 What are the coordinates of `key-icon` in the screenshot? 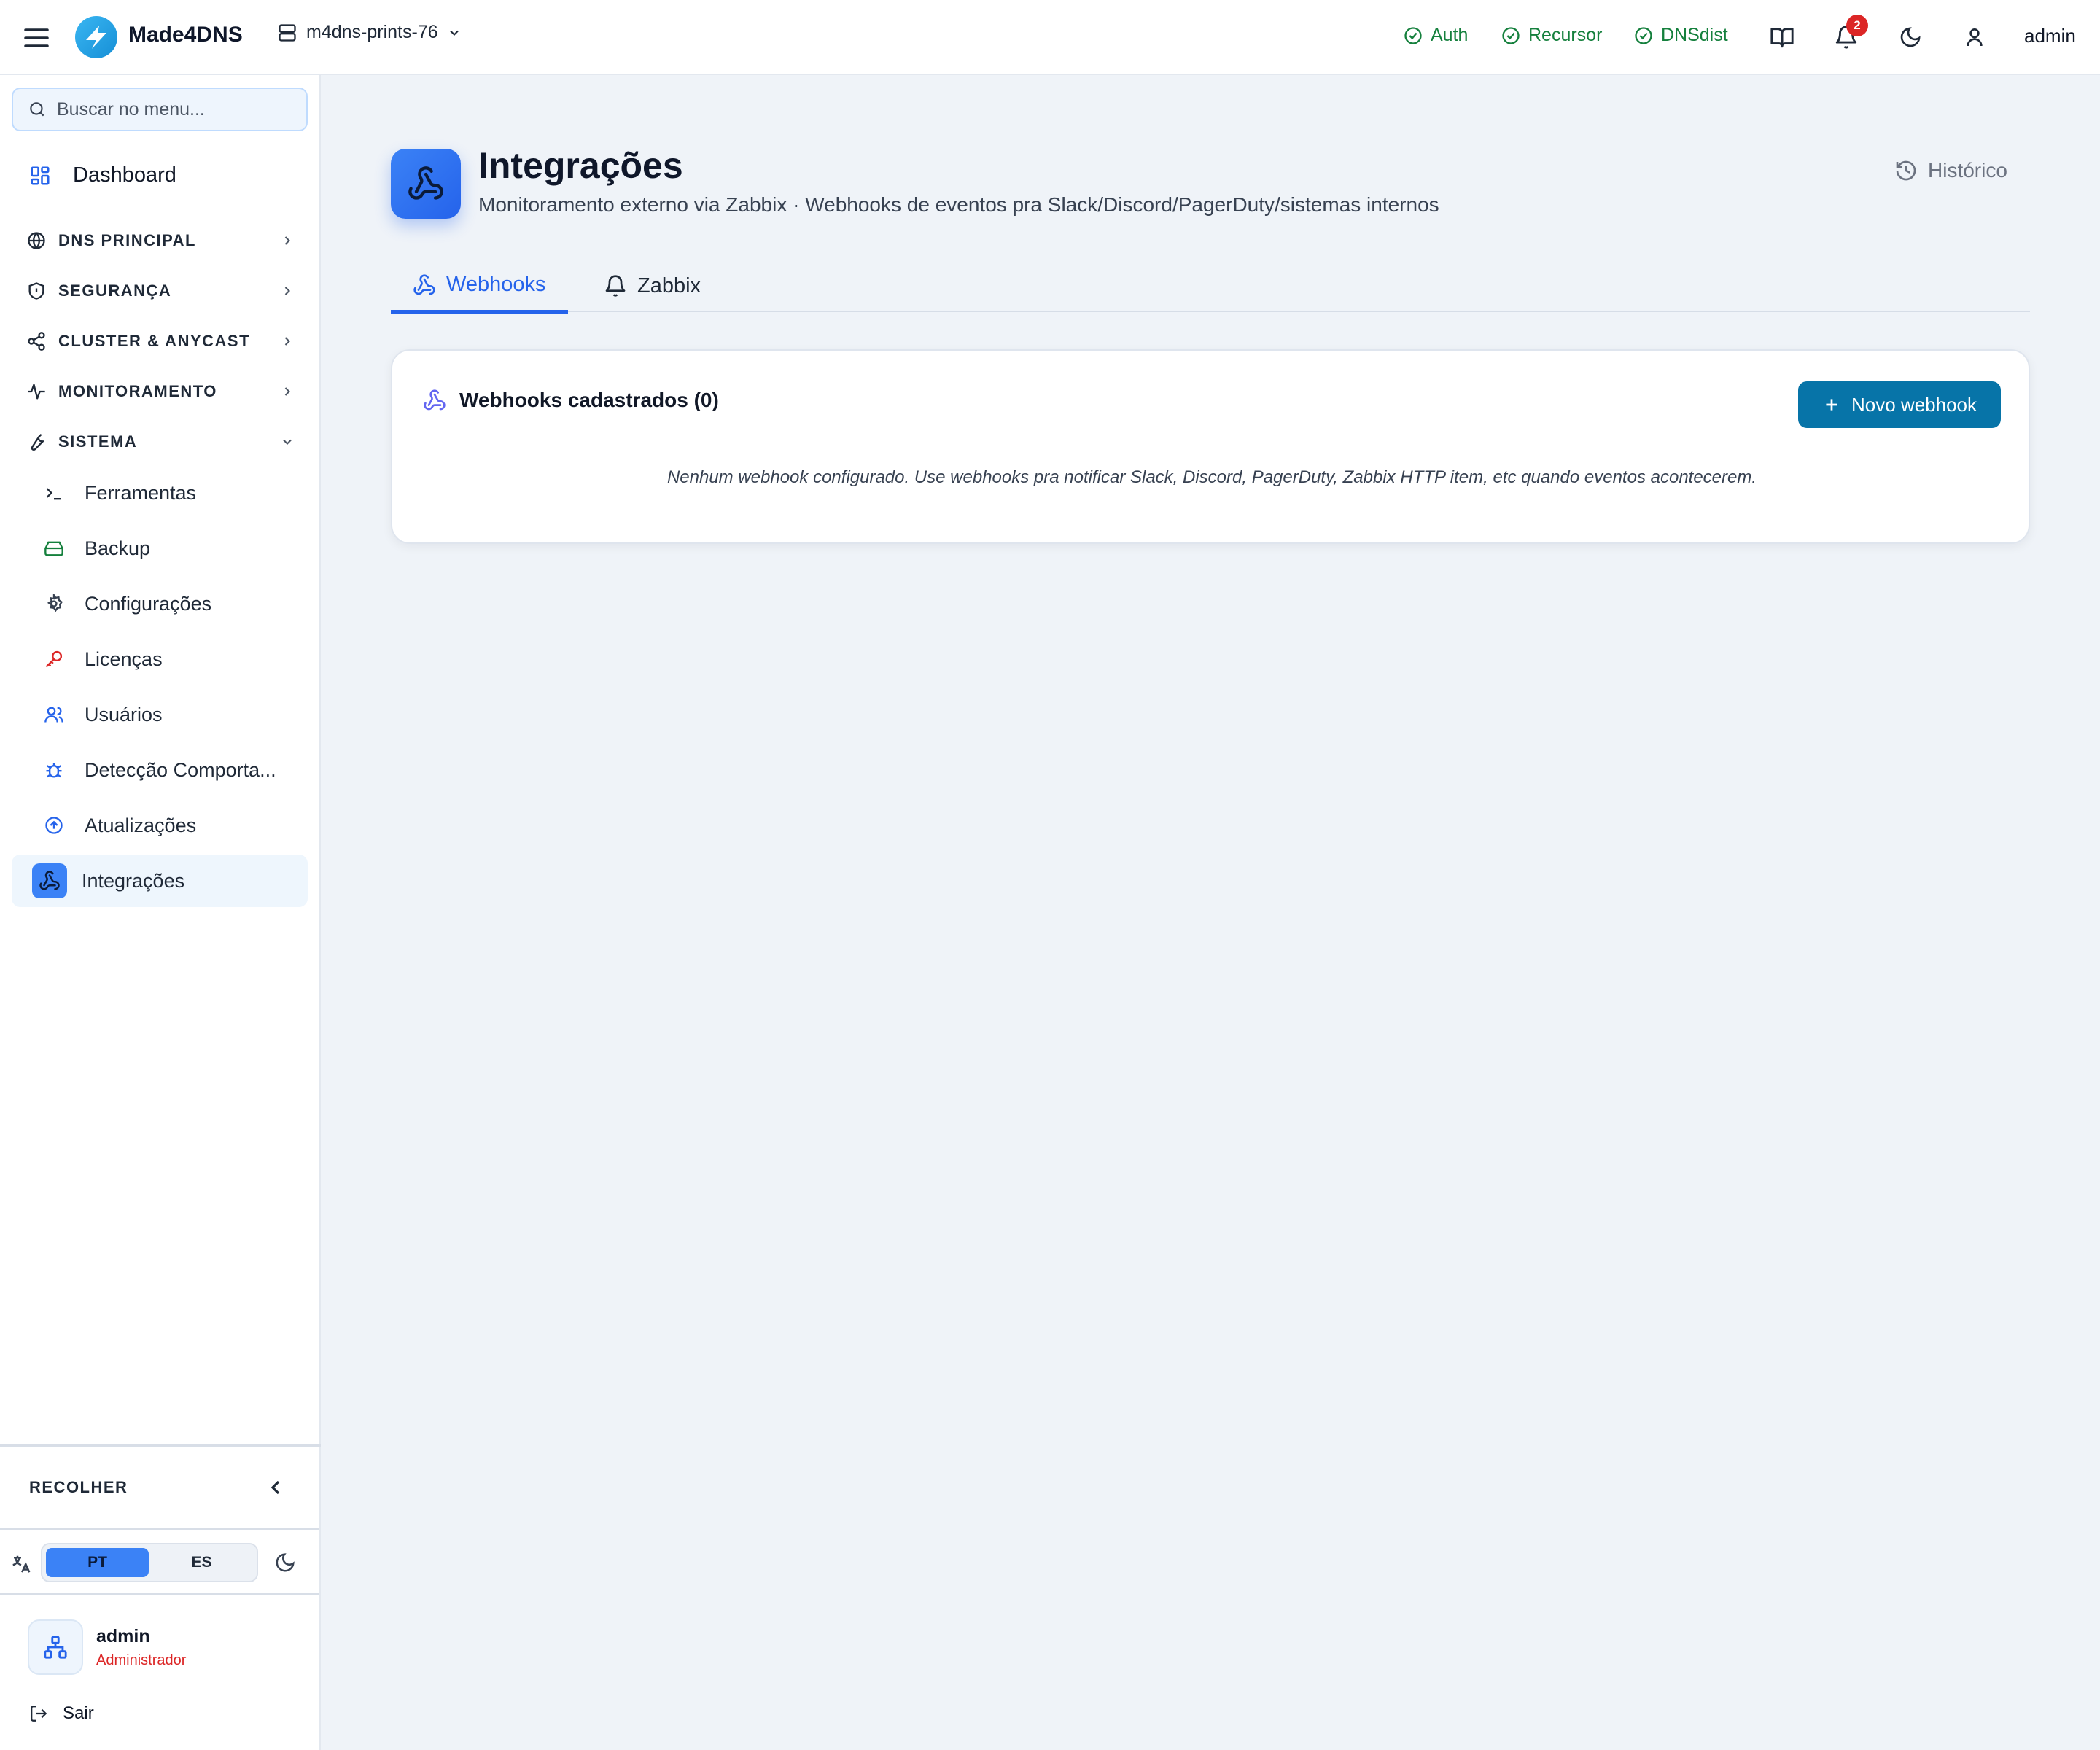 It's located at (54, 659).